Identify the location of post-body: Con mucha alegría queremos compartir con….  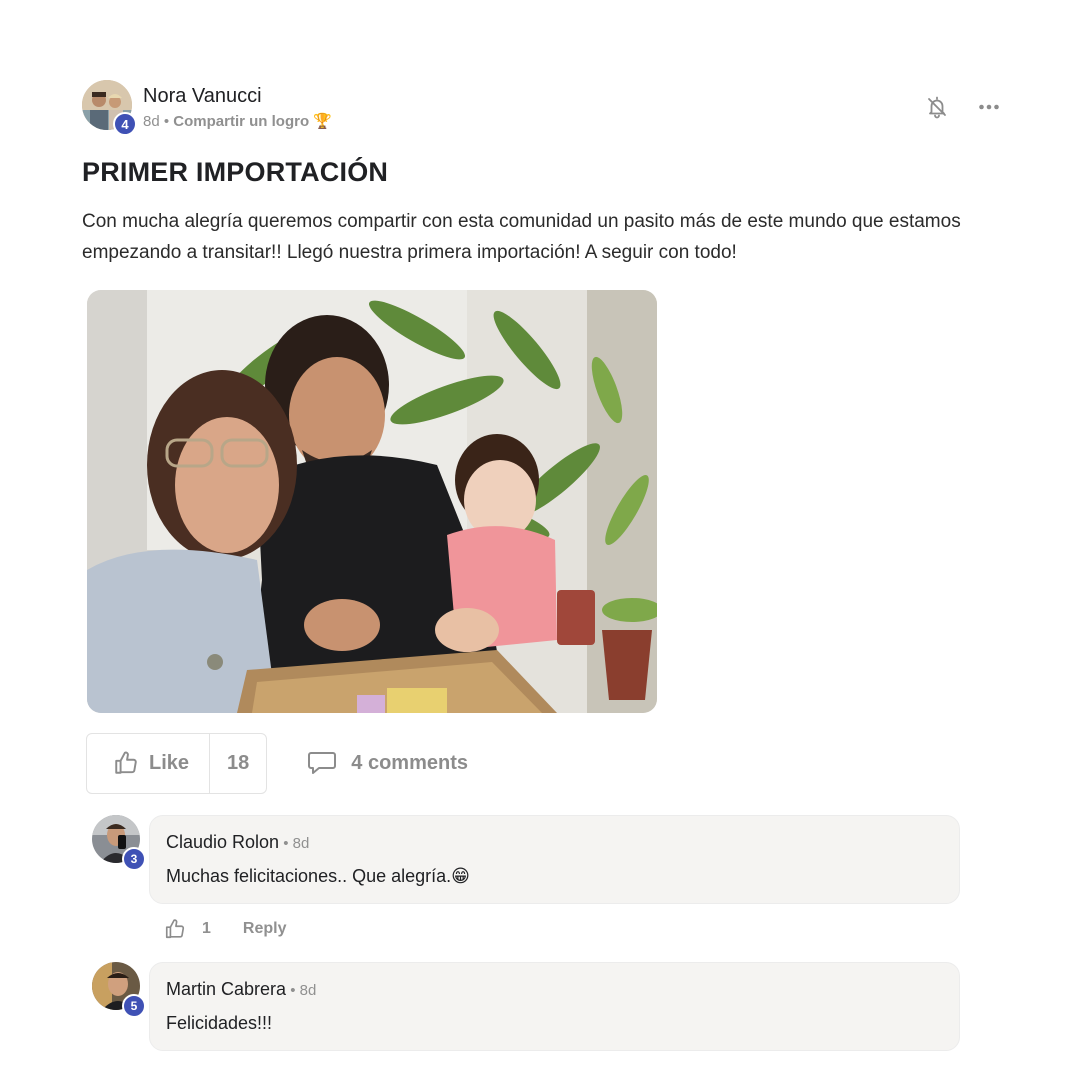
(521, 237).